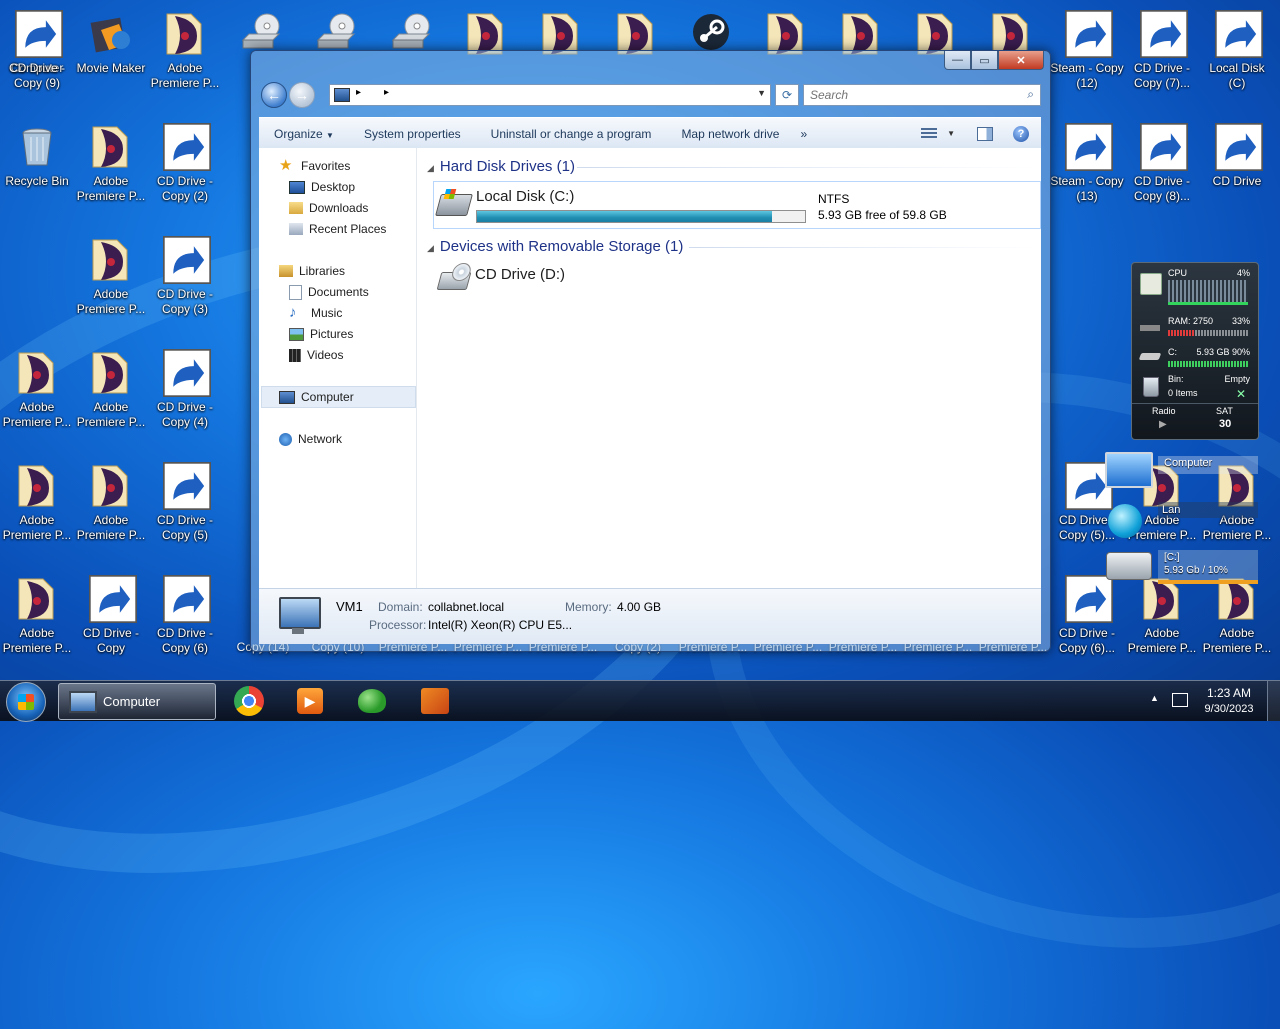 The width and height of the screenshot is (1280, 1029). I want to click on nav-music: ♪ Music, so click(315, 313).